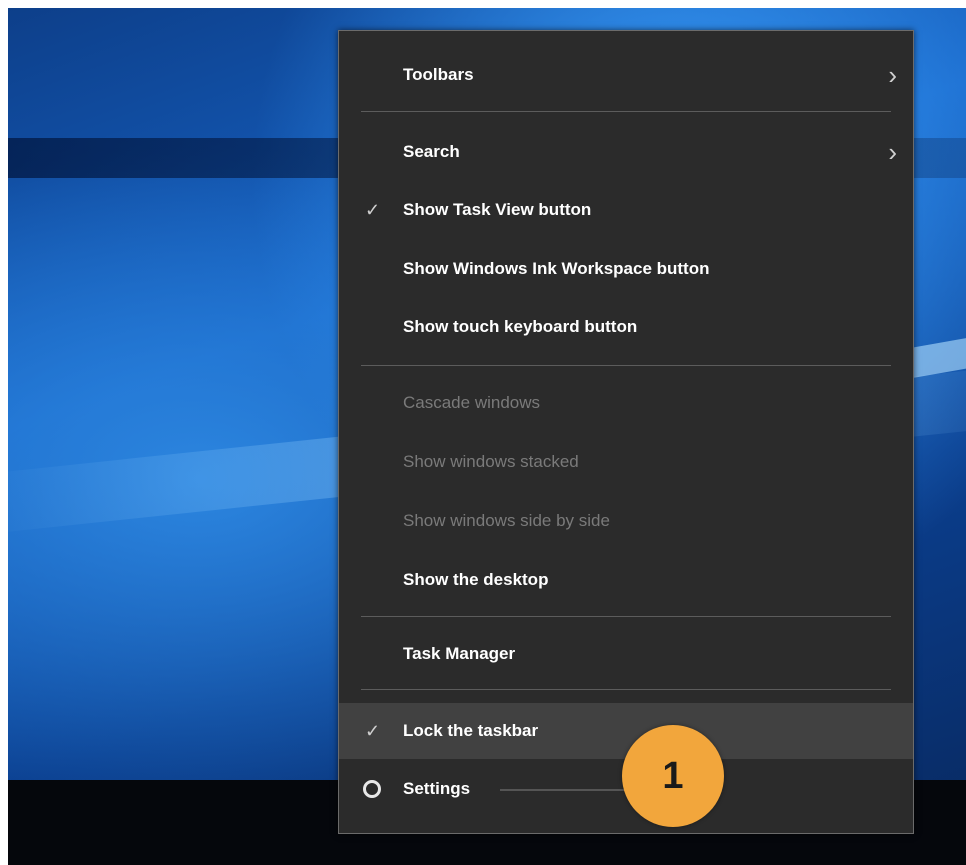  Describe the element at coordinates (438, 74) in the screenshot. I see `menu-item-label: Toolbars` at that location.